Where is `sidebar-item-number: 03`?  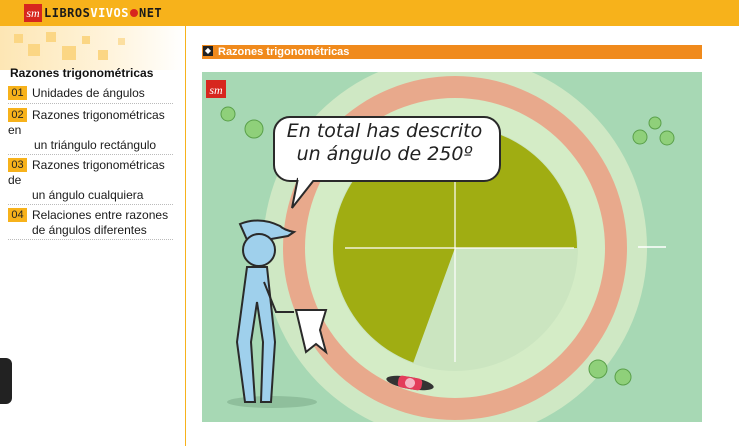
sidebar-item-number: 03 is located at coordinates (17, 165).